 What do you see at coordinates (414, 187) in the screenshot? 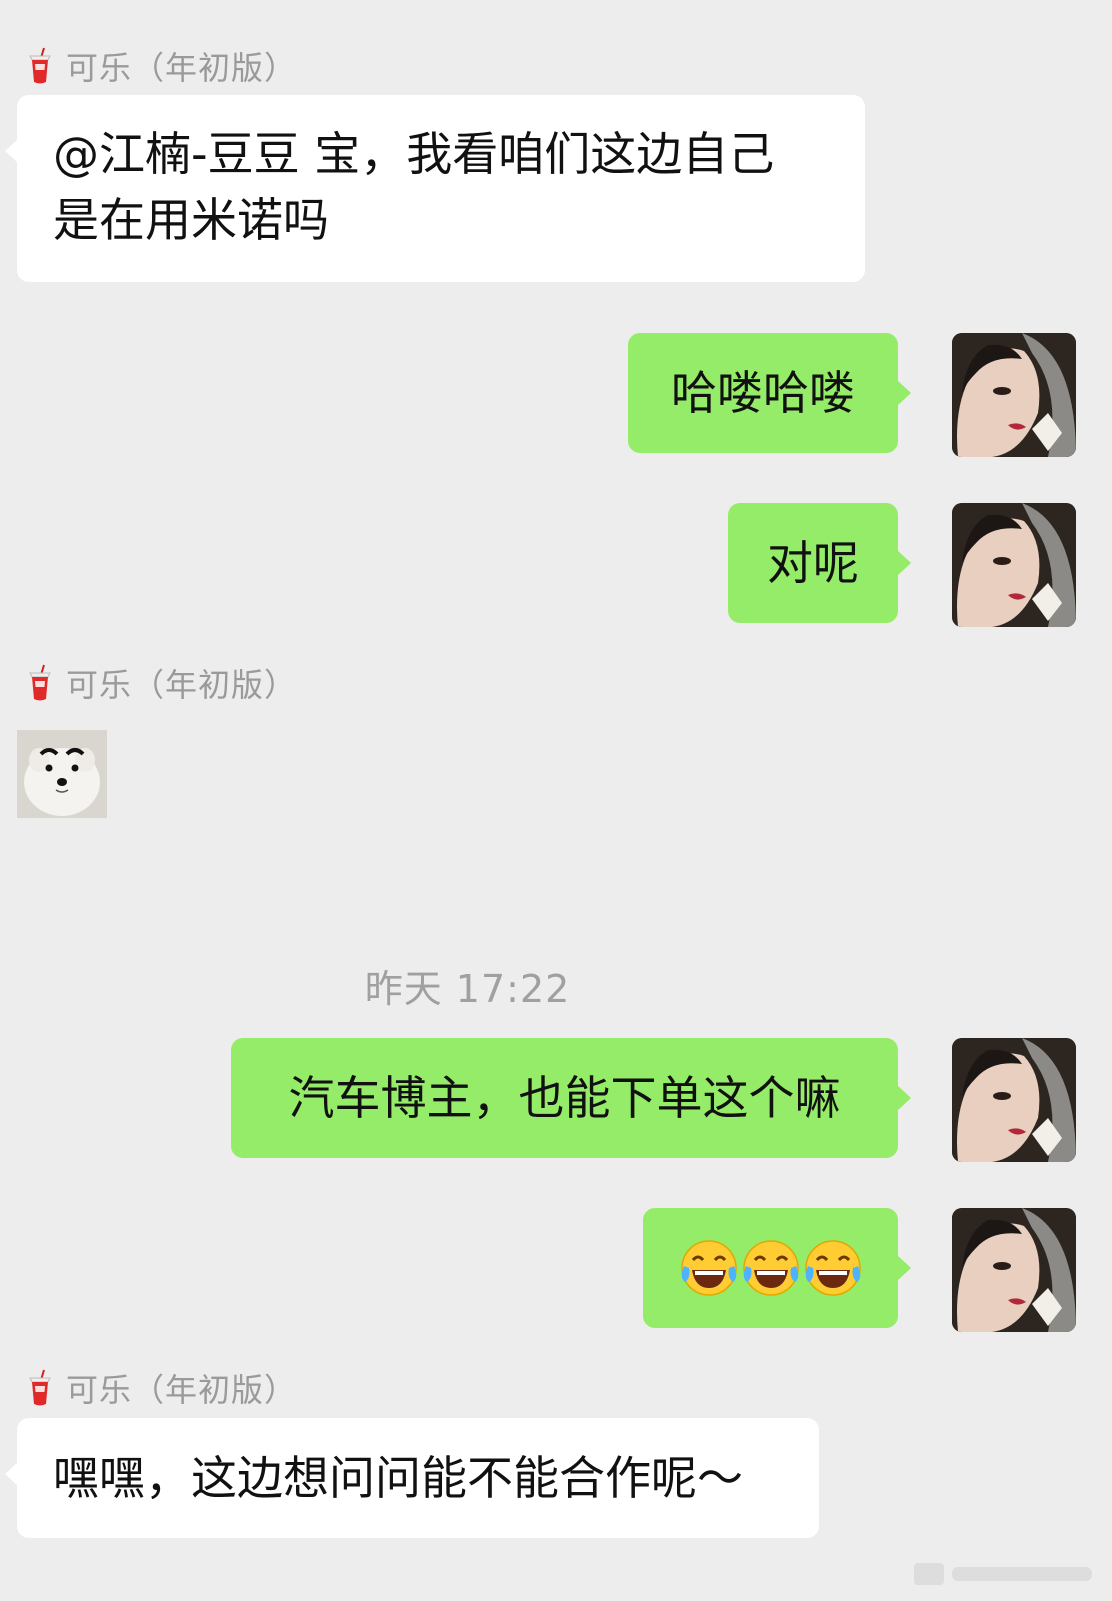
I see `message-text: @江楠-豆豆 宝，我看咱们这边自己 是在用米诺吗` at bounding box center [414, 187].